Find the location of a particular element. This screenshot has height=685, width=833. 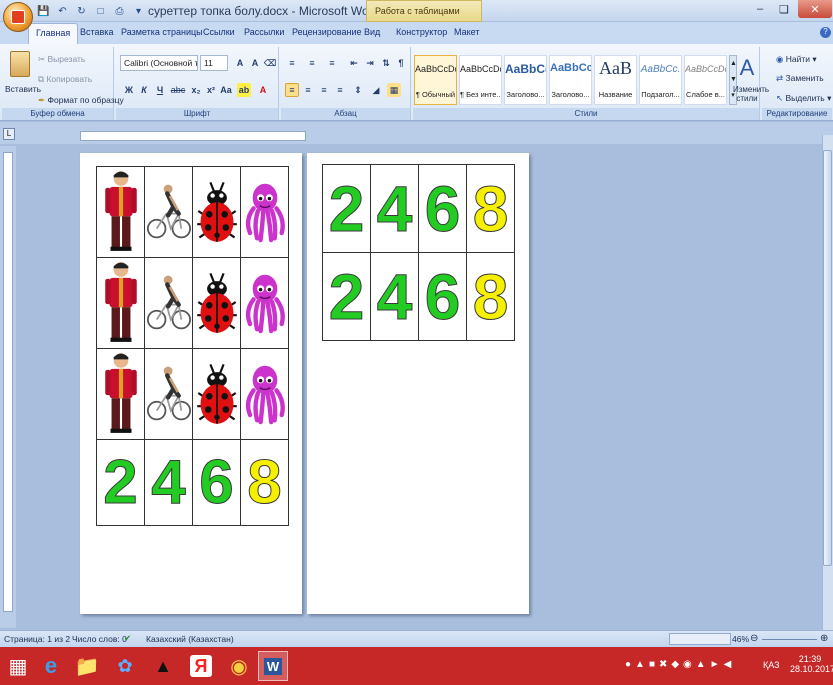

tab-review: Рецензирование is located at coordinates (327, 32).